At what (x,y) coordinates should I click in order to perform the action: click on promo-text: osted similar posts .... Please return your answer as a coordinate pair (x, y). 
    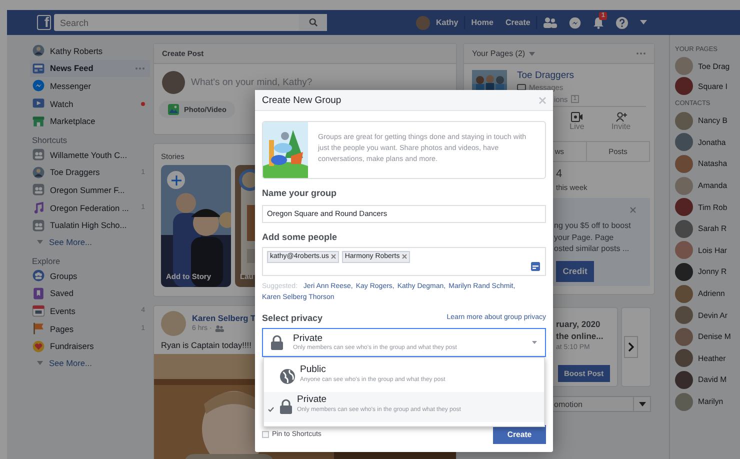
    Looking at the image, I should click on (591, 248).